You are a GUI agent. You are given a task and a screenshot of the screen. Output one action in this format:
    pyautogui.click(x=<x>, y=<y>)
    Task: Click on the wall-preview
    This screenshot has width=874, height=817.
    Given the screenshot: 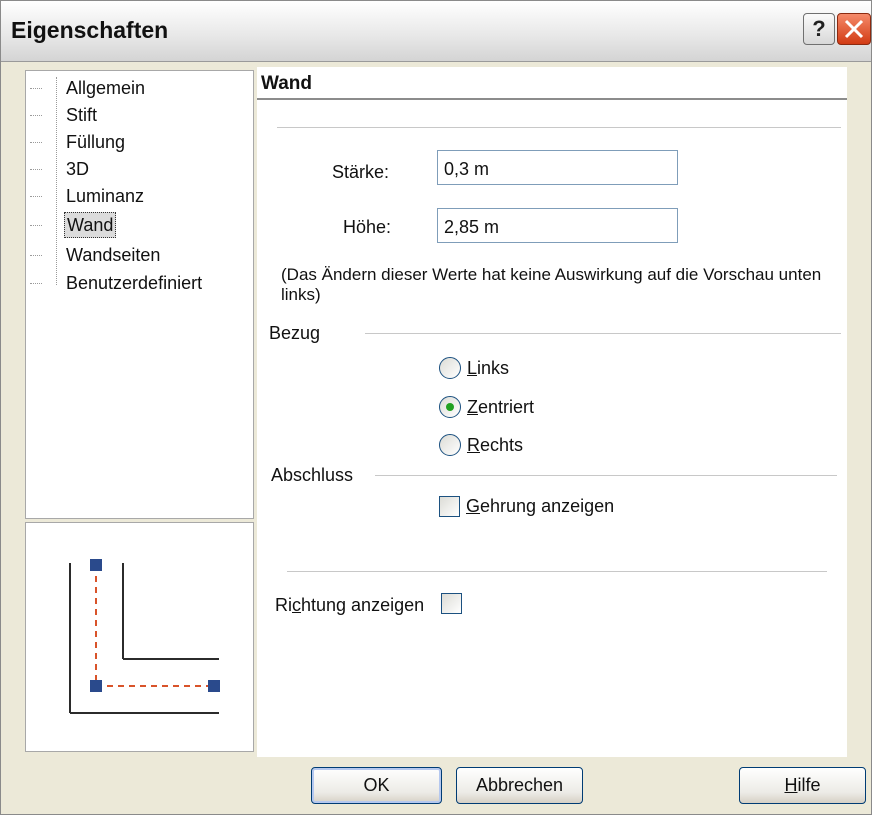 What is the action you would take?
    pyautogui.click(x=139, y=637)
    